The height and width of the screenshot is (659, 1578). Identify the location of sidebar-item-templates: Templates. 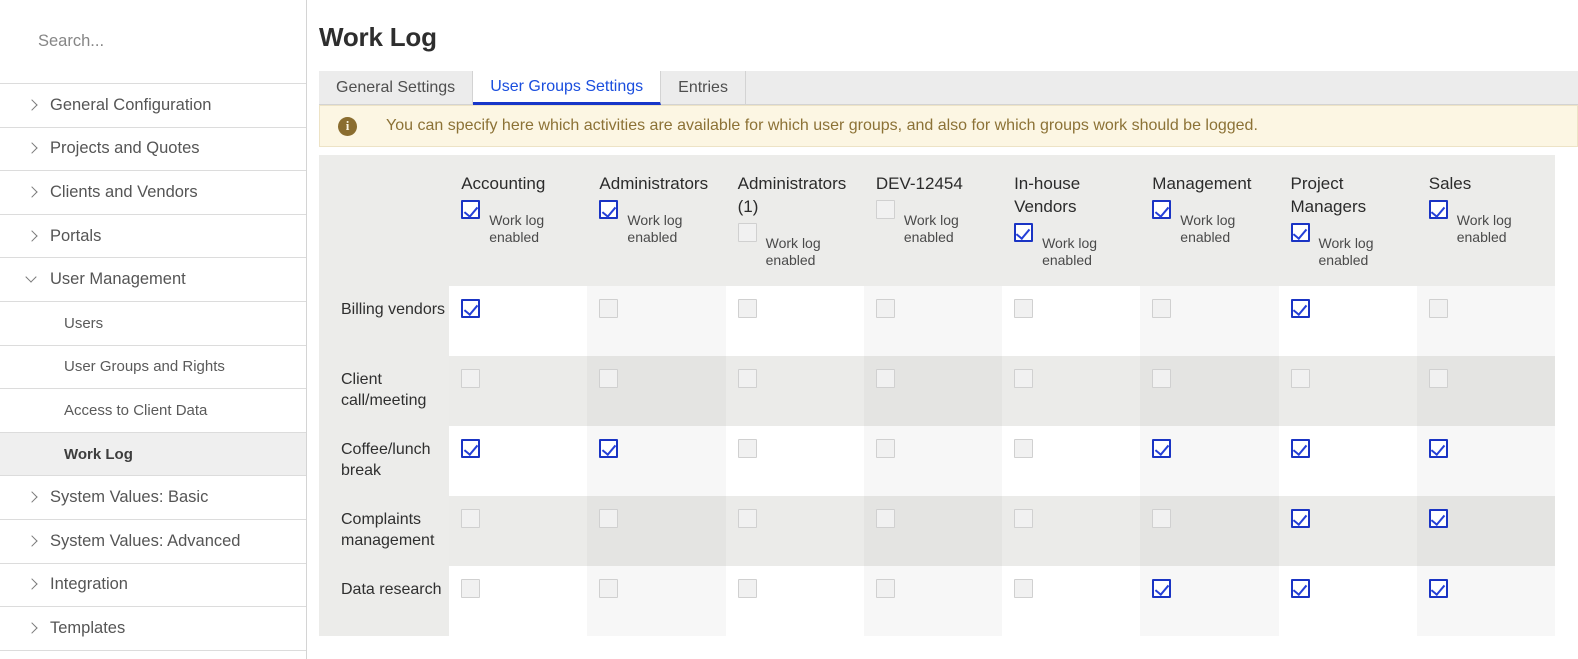
(153, 629).